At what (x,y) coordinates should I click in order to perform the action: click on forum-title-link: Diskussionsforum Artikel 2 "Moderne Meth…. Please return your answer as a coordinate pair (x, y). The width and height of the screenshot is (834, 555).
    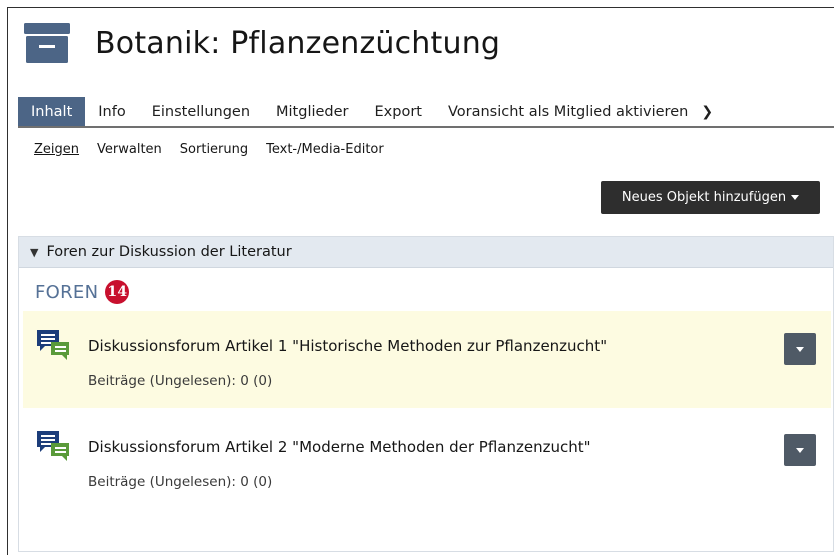
    Looking at the image, I should click on (339, 447).